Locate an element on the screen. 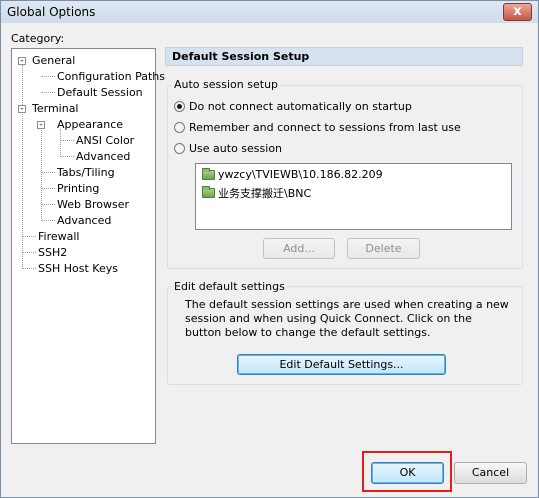  category-label: Category: is located at coordinates (38, 38).